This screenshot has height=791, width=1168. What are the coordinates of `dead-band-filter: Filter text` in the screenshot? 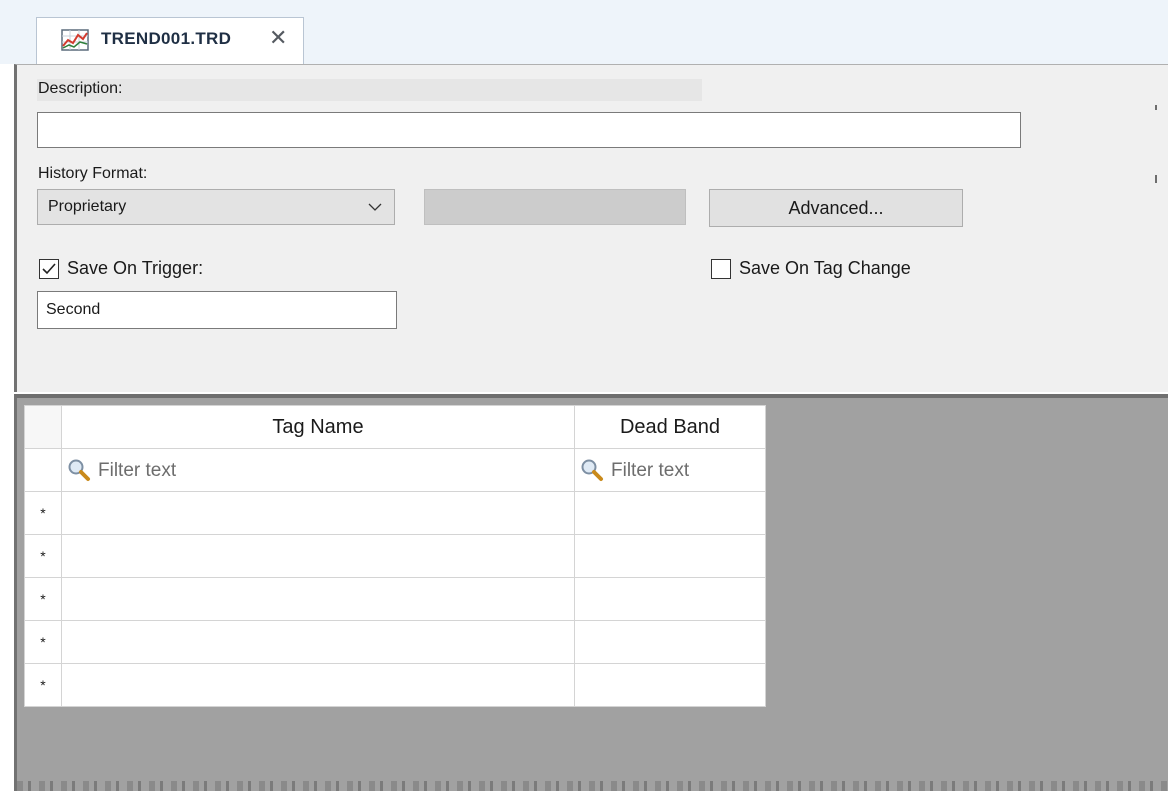 It's located at (670, 470).